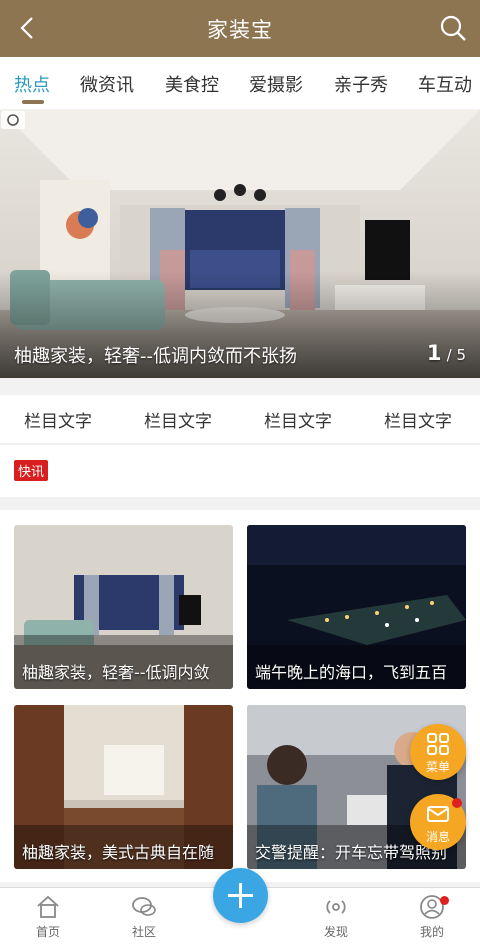 This screenshot has height=947, width=480. Describe the element at coordinates (432, 917) in the screenshot. I see `nav-mine: 我的` at that location.